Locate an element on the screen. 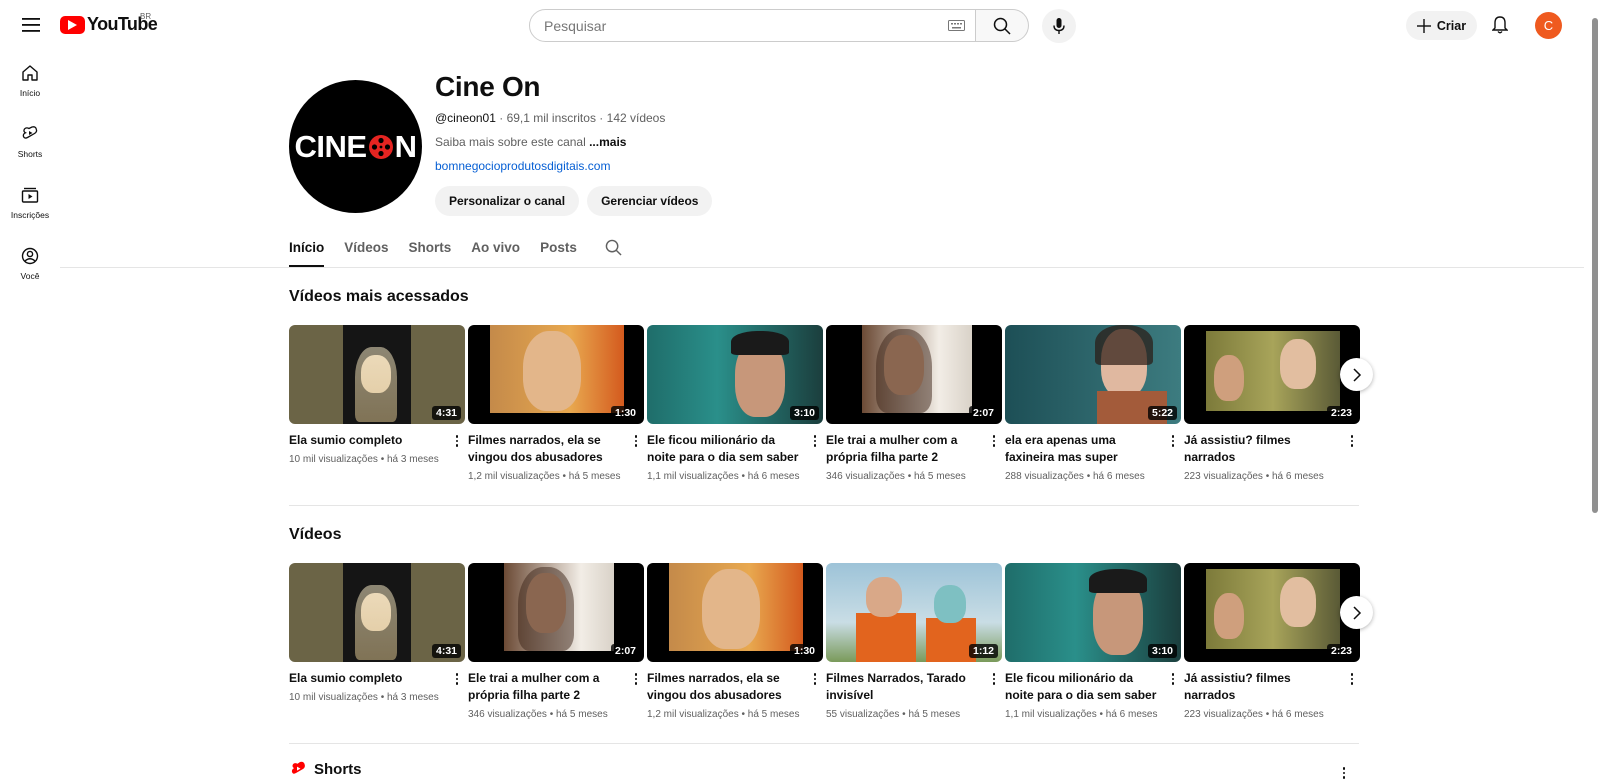  sidebar-item-label: Você is located at coordinates (30, 276).